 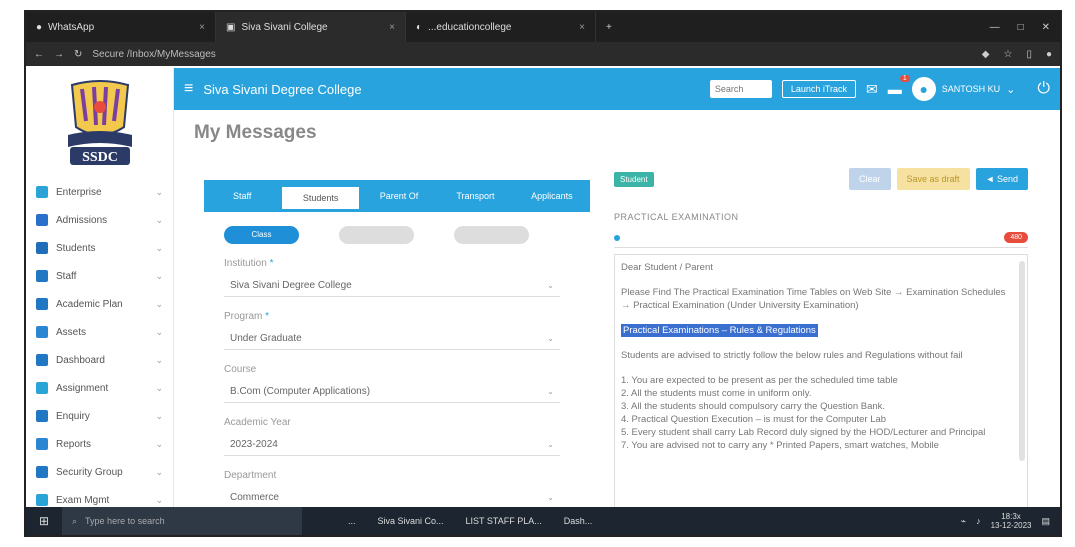 I want to click on chat-icon: ▬ 1, so click(x=899, y=86).